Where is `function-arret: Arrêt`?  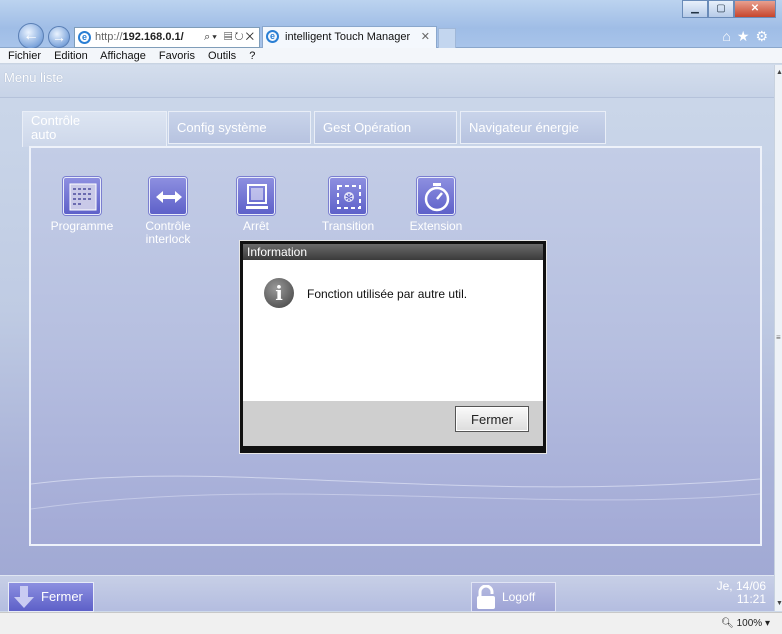 function-arret: Arrêt is located at coordinates (256, 205).